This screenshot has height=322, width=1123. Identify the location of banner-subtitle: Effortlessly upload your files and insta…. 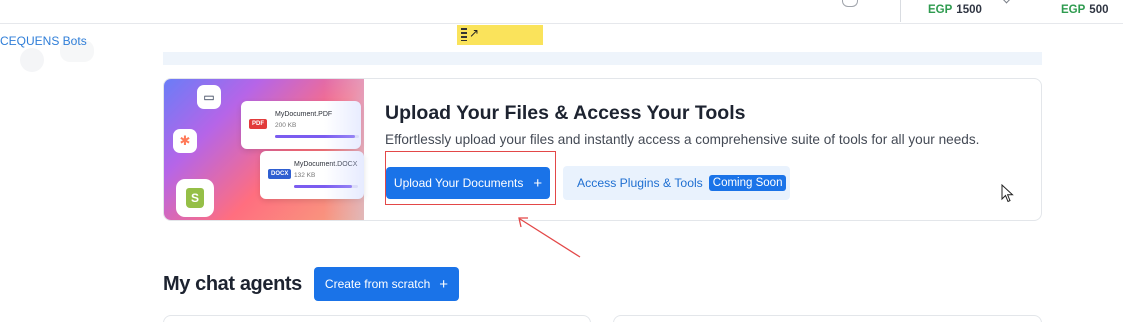
(682, 139).